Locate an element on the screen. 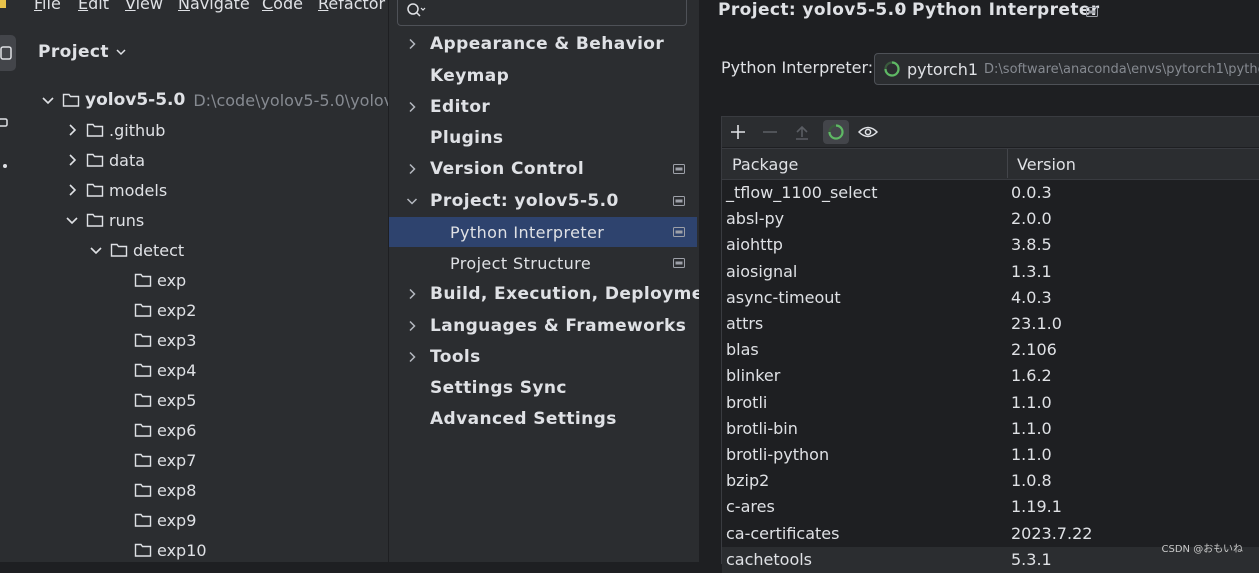 Image resolution: width=1259 pixels, height=573 pixels. uninstall-package-button is located at coordinates (770, 132).